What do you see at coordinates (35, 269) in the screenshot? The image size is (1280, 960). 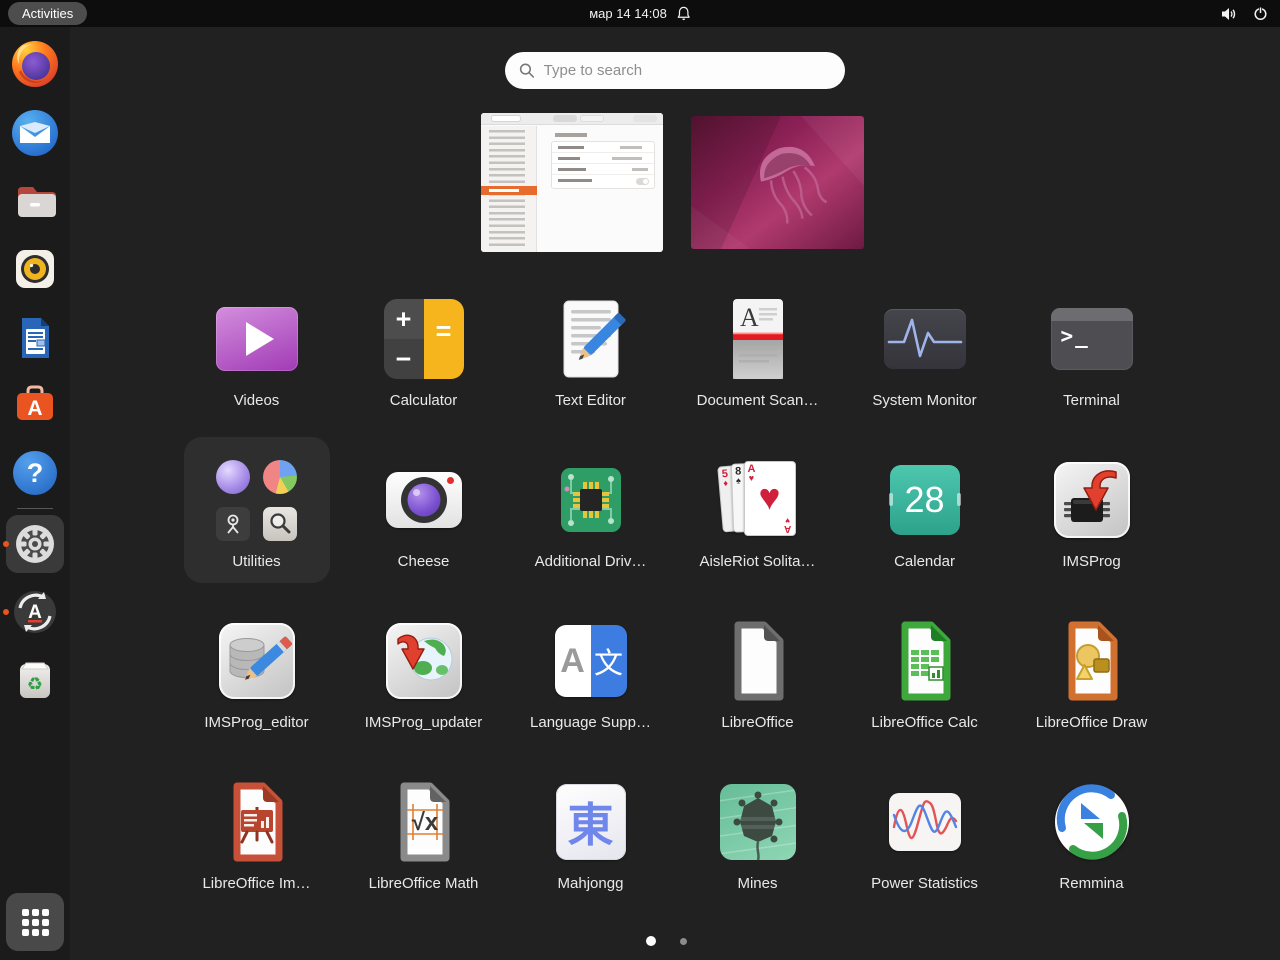 I see `rhythmbox-icon` at bounding box center [35, 269].